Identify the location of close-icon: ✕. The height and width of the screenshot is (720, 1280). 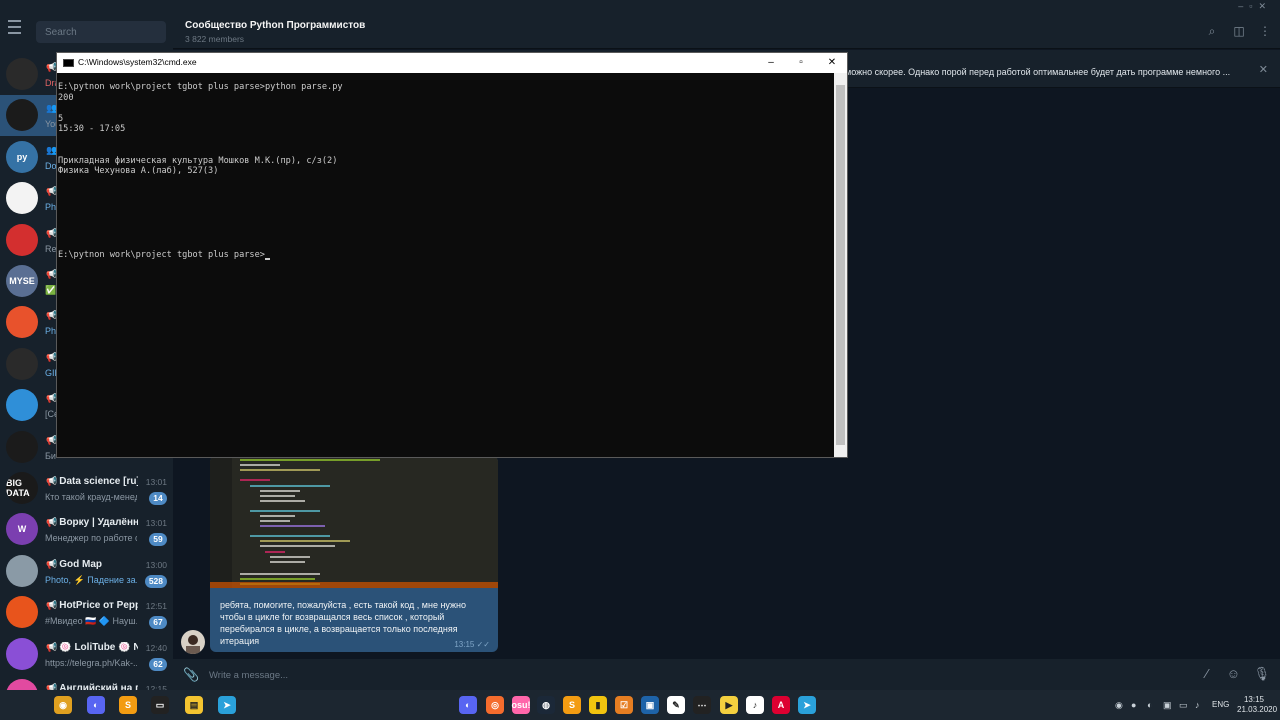
(1263, 69).